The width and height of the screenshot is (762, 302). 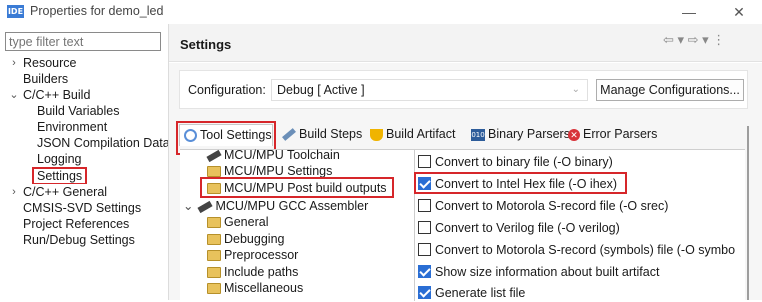 What do you see at coordinates (321, 90) in the screenshot?
I see `configuration-value: Debug [ Active ]` at bounding box center [321, 90].